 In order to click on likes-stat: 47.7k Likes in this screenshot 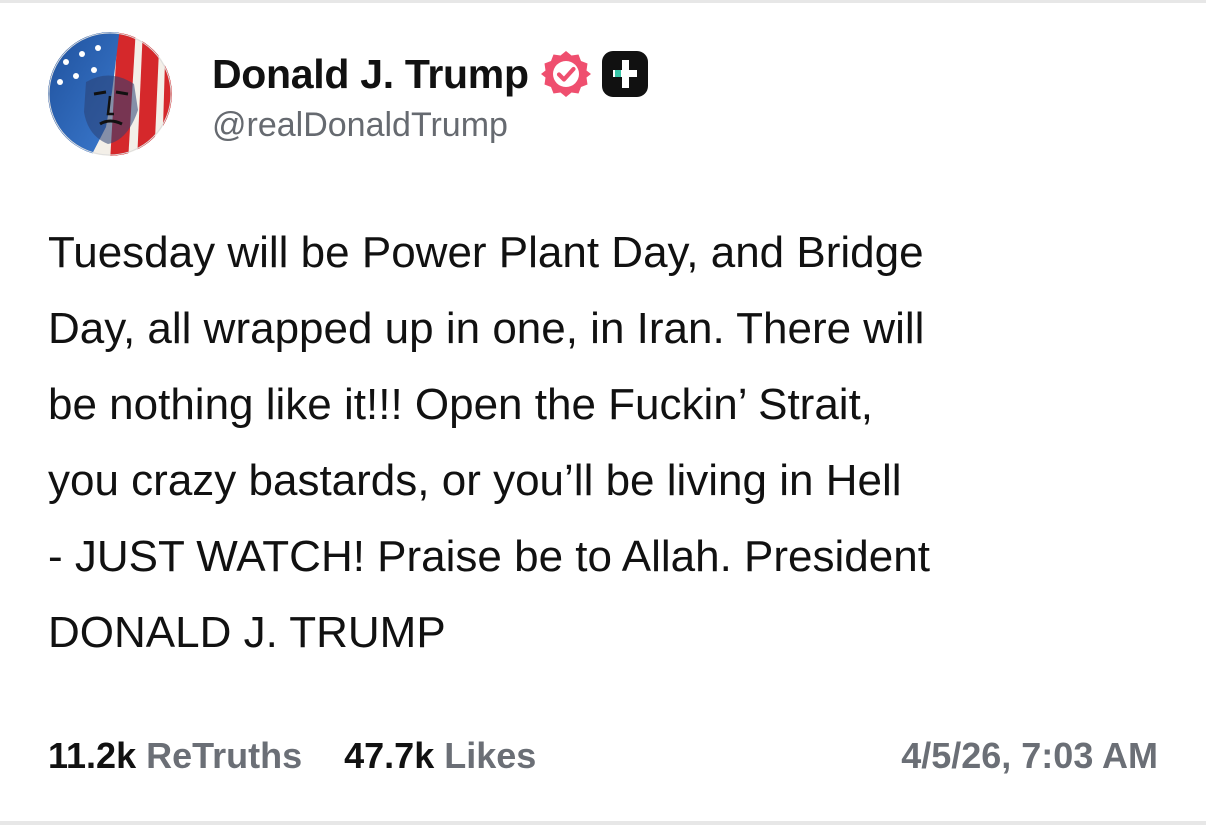, I will do `click(440, 756)`.